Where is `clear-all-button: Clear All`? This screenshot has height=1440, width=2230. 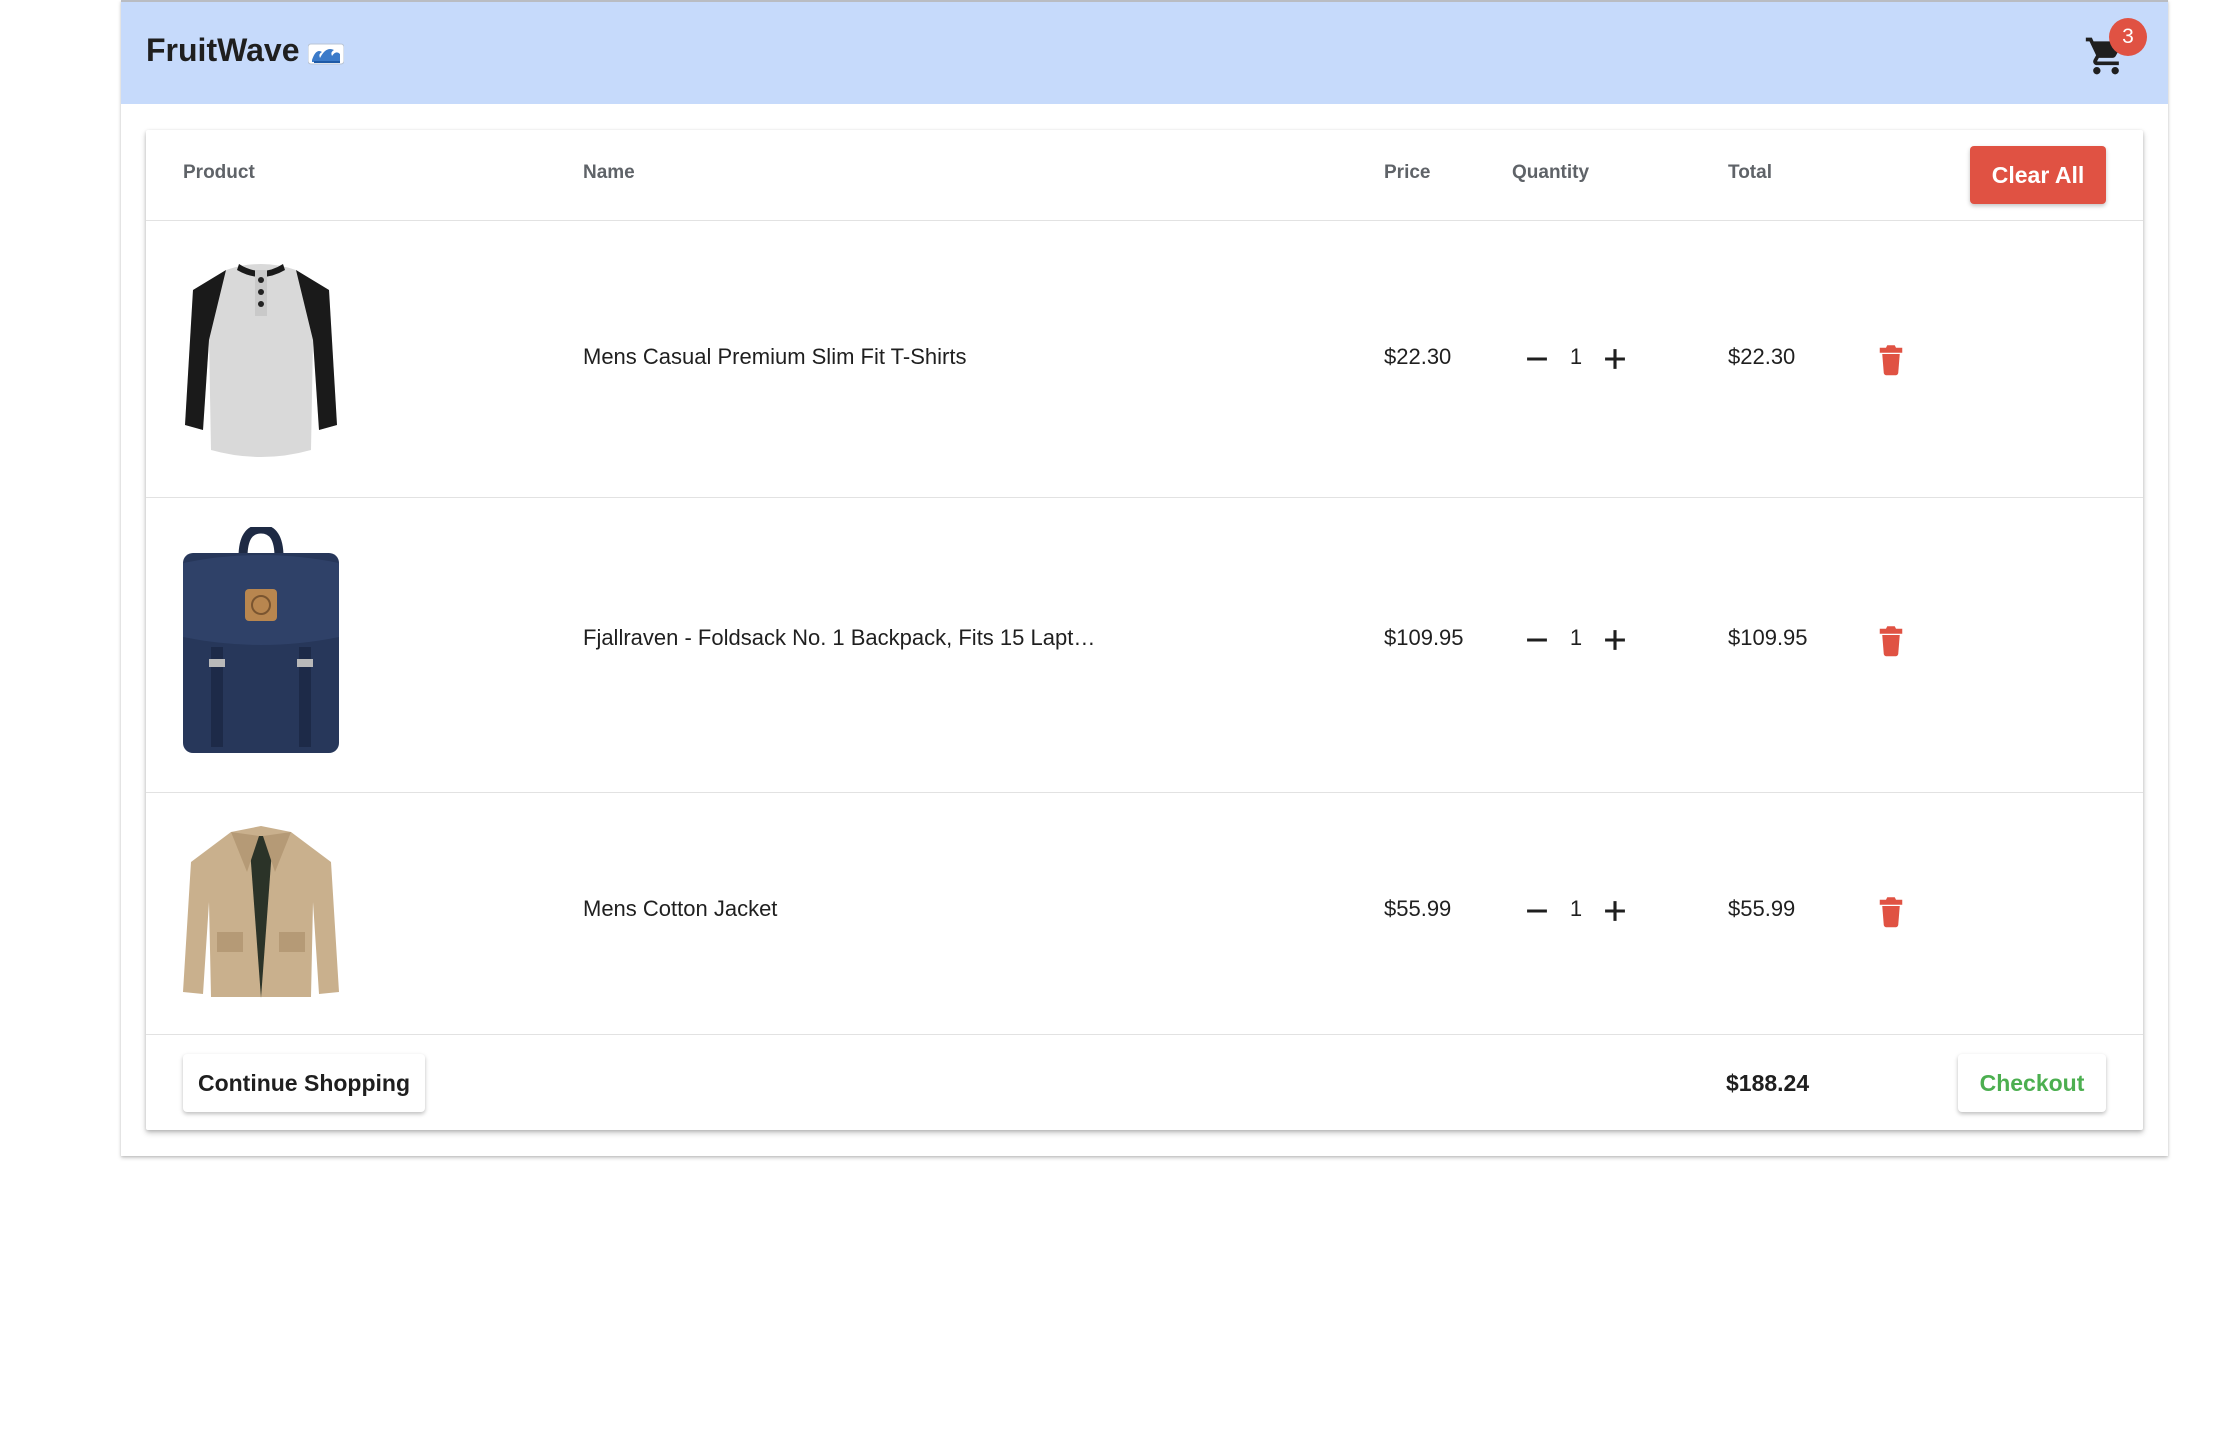
clear-all-button: Clear All is located at coordinates (2038, 175).